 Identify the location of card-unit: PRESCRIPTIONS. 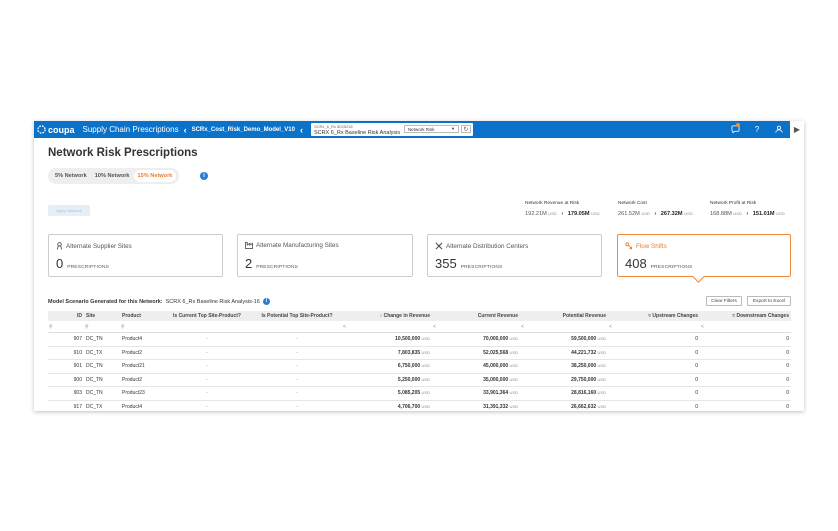
(88, 267).